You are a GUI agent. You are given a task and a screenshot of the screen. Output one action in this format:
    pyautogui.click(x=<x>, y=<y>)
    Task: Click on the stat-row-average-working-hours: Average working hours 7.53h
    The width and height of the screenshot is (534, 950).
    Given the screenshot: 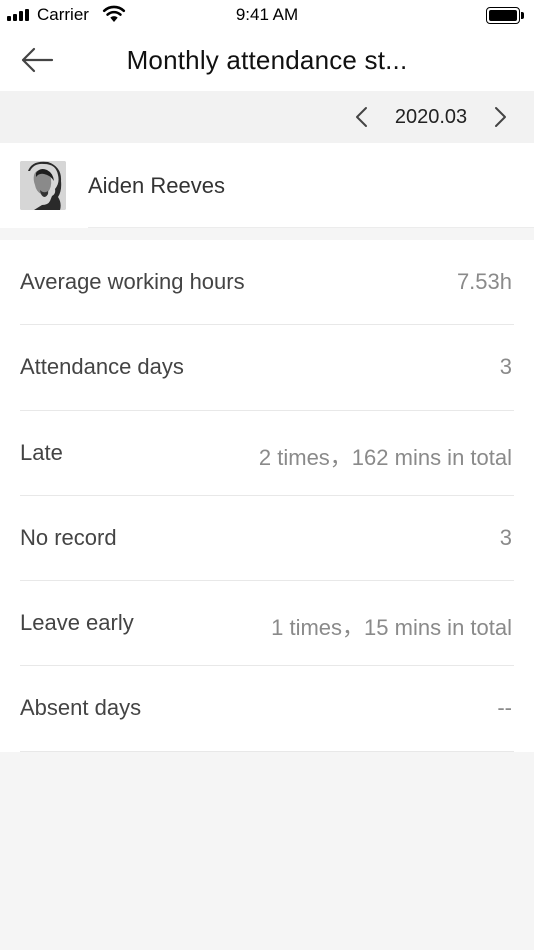 What is the action you would take?
    pyautogui.click(x=267, y=283)
    